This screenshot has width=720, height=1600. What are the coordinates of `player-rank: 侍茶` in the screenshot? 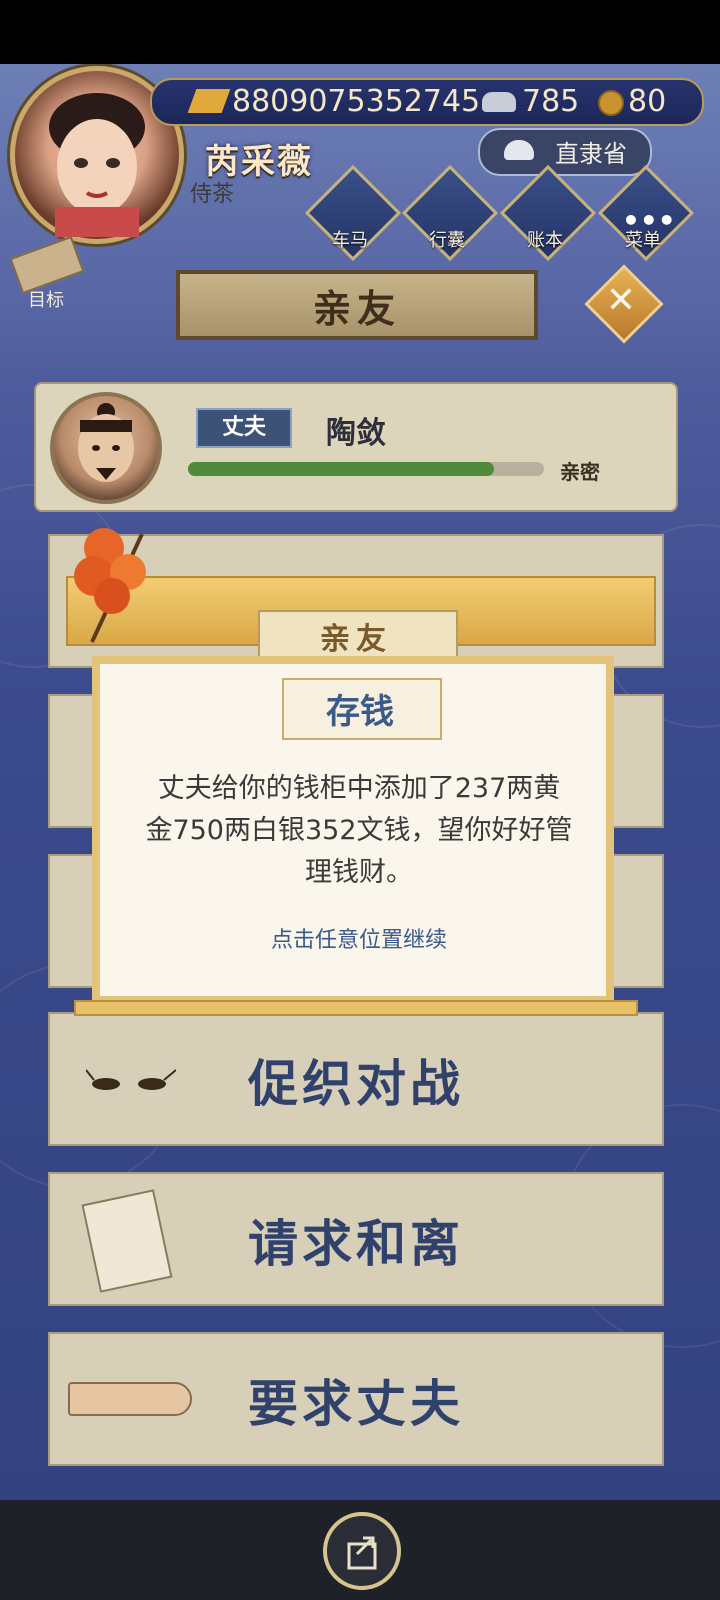 It's located at (212, 194).